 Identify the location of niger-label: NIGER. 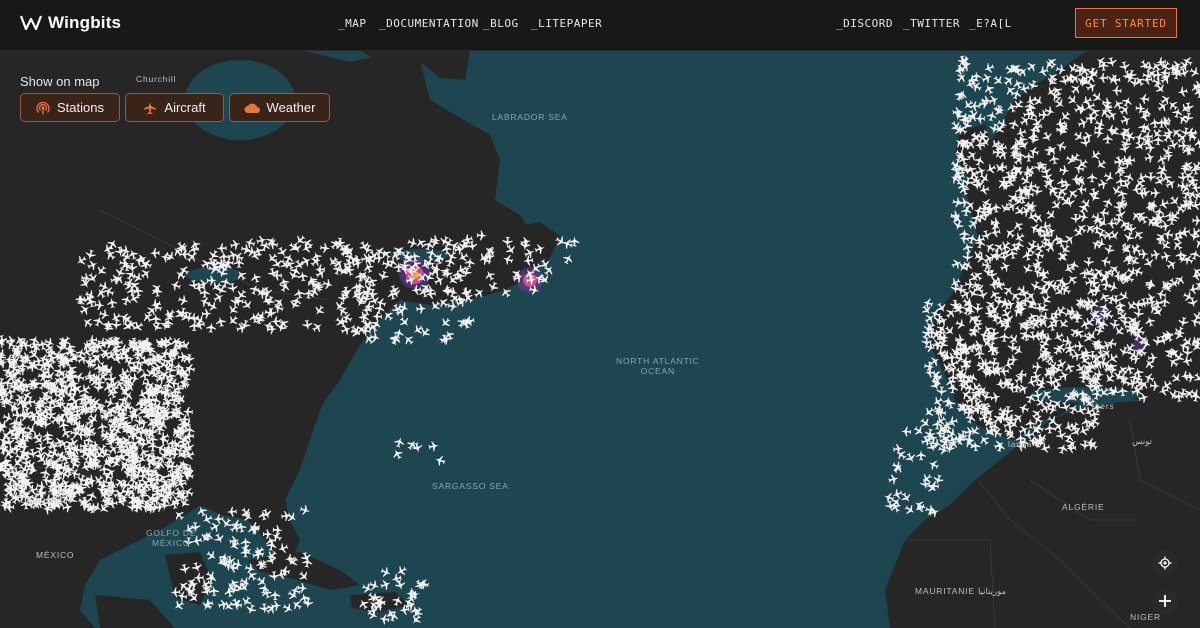
(1145, 617).